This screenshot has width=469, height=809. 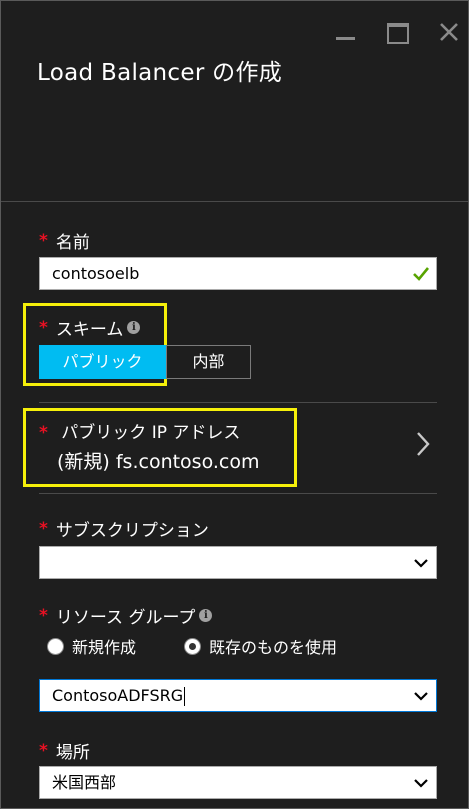 What do you see at coordinates (140, 433) in the screenshot?
I see `public-ip-label: * パブリック IP アドレス` at bounding box center [140, 433].